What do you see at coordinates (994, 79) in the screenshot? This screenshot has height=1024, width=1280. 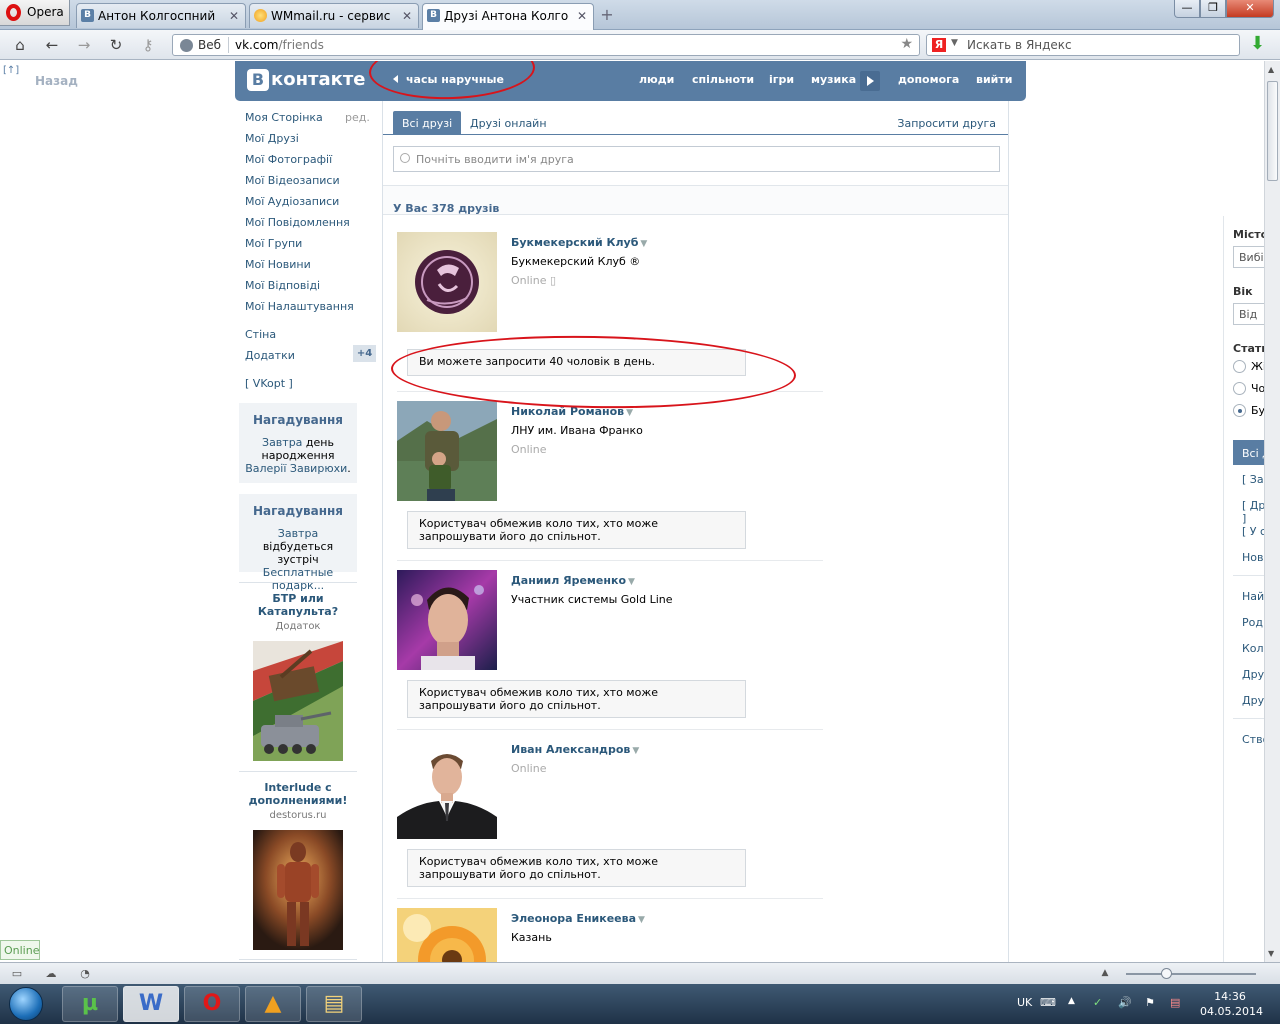 I see `nav-logout: вийти` at bounding box center [994, 79].